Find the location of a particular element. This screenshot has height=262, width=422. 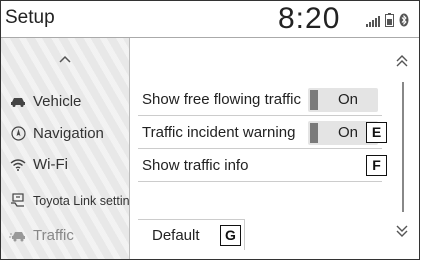

setting-row-free-flowing-traffic: Show free flowing traffic On is located at coordinates (260, 100).